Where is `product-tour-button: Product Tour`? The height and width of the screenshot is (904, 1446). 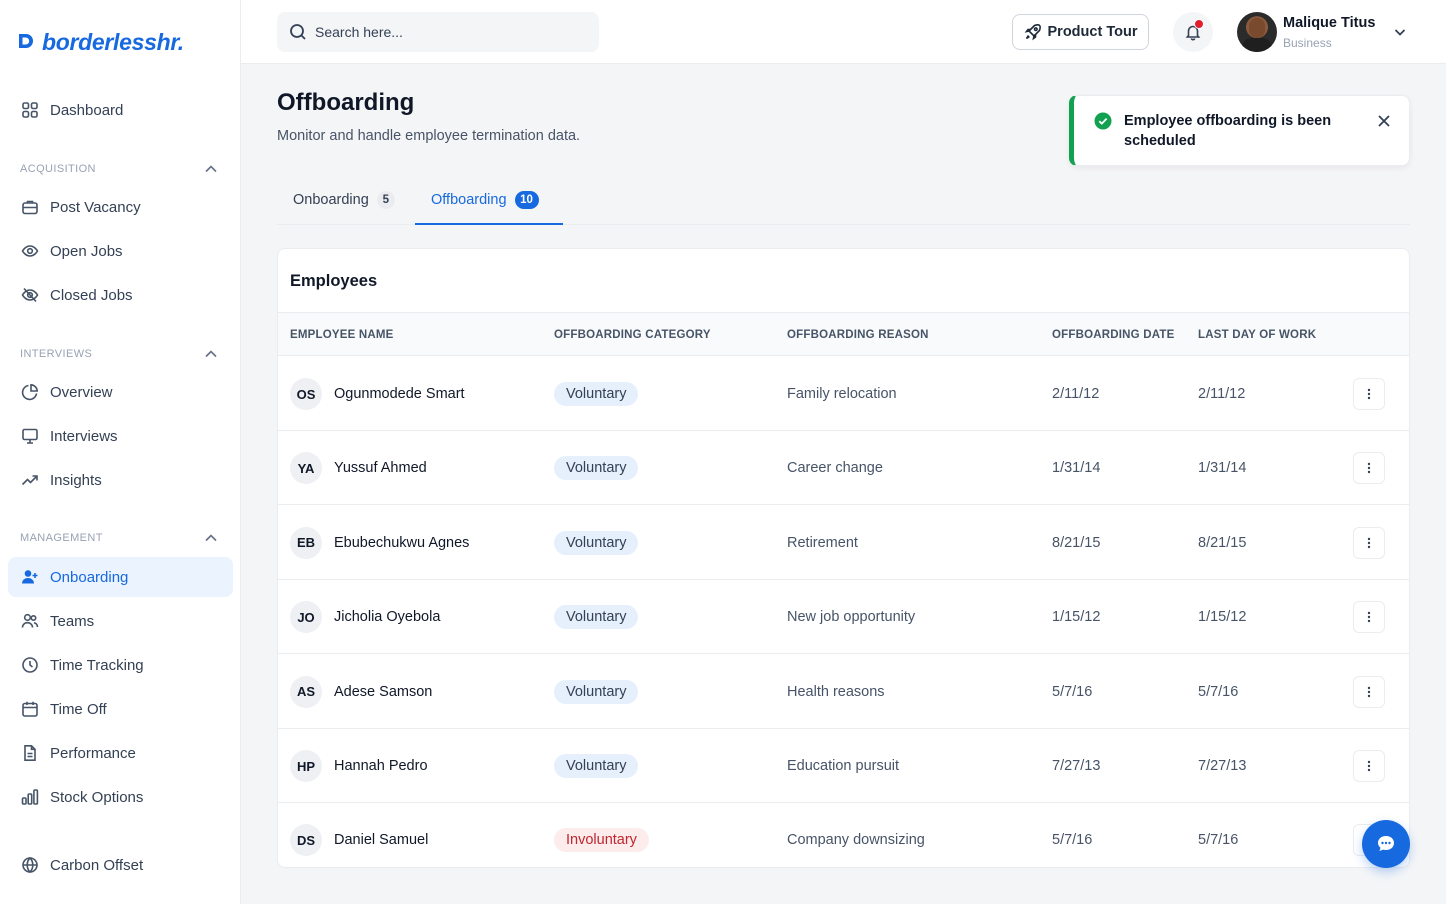 product-tour-button: Product Tour is located at coordinates (1080, 32).